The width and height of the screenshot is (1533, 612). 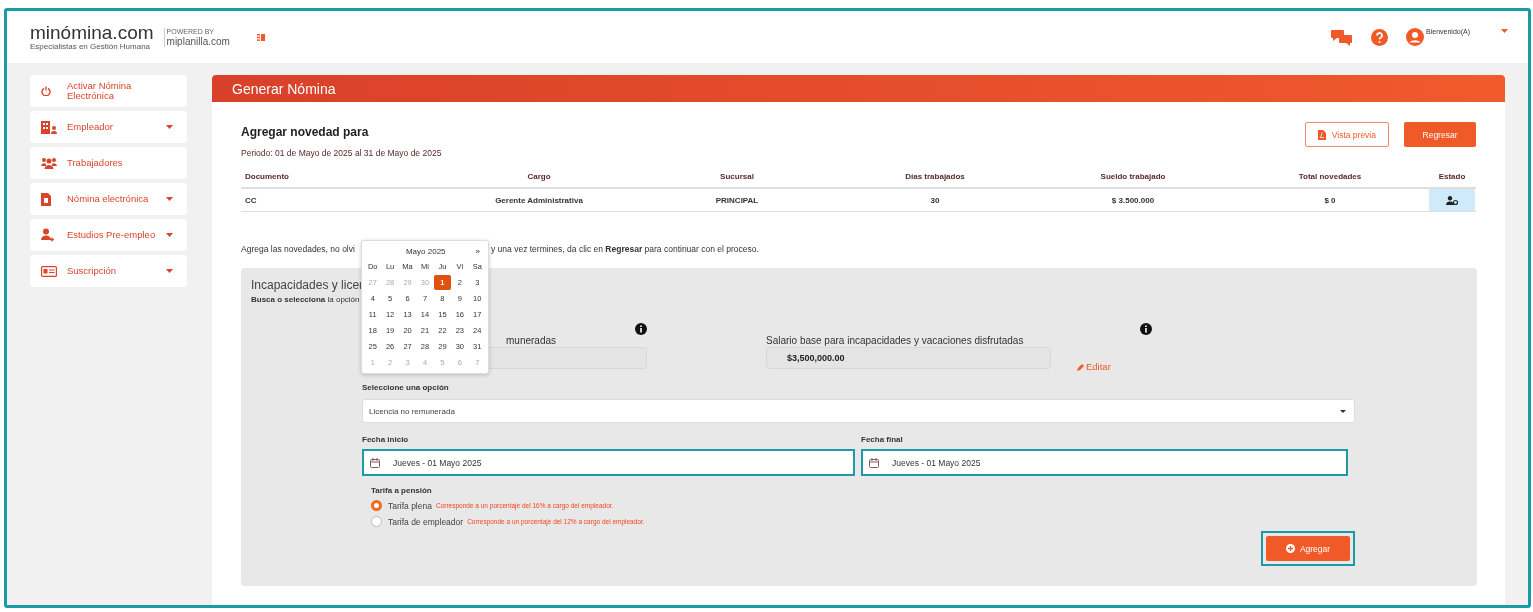 I want to click on logo-text: minómina.com, so click(x=92, y=32).